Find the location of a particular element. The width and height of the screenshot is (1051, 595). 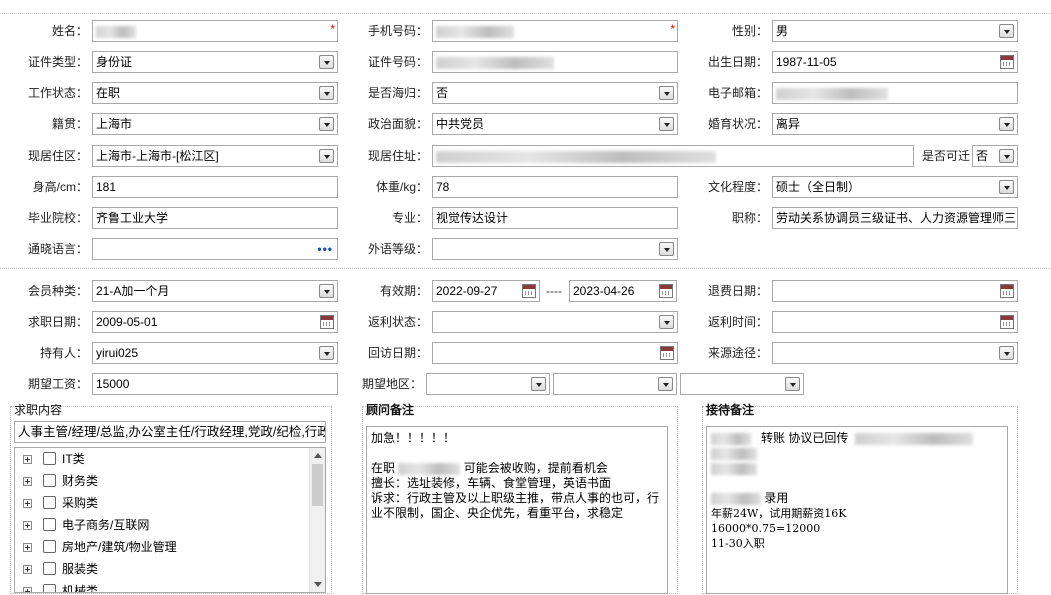

email-field is located at coordinates (895, 93).